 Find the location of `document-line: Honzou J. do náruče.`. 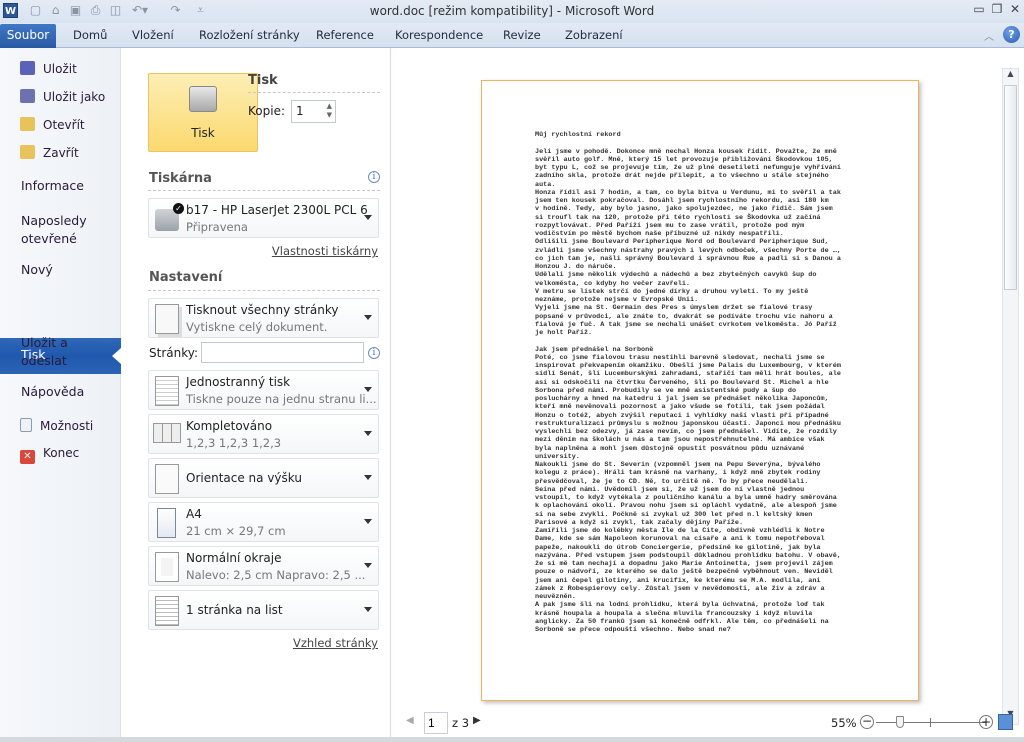

document-line: Honzou J. do náruče. is located at coordinates (576, 267).